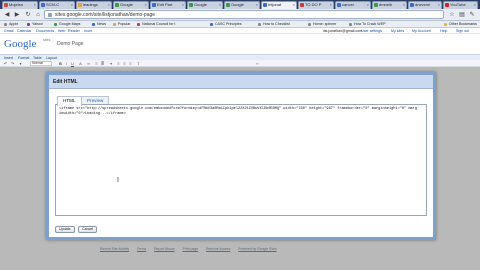  What do you see at coordinates (443, 31) in the screenshot?
I see `gbar-link-help: Help` at bounding box center [443, 31].